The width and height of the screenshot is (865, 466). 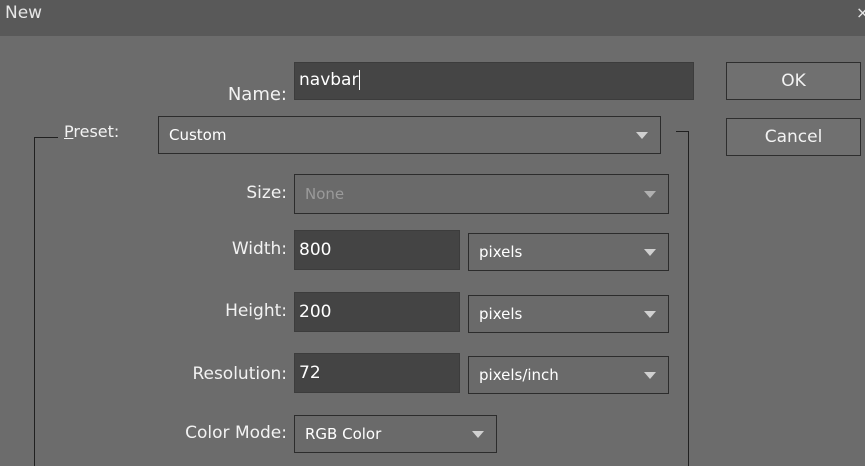 I want to click on color-mode-value: RGB Color, so click(x=343, y=434).